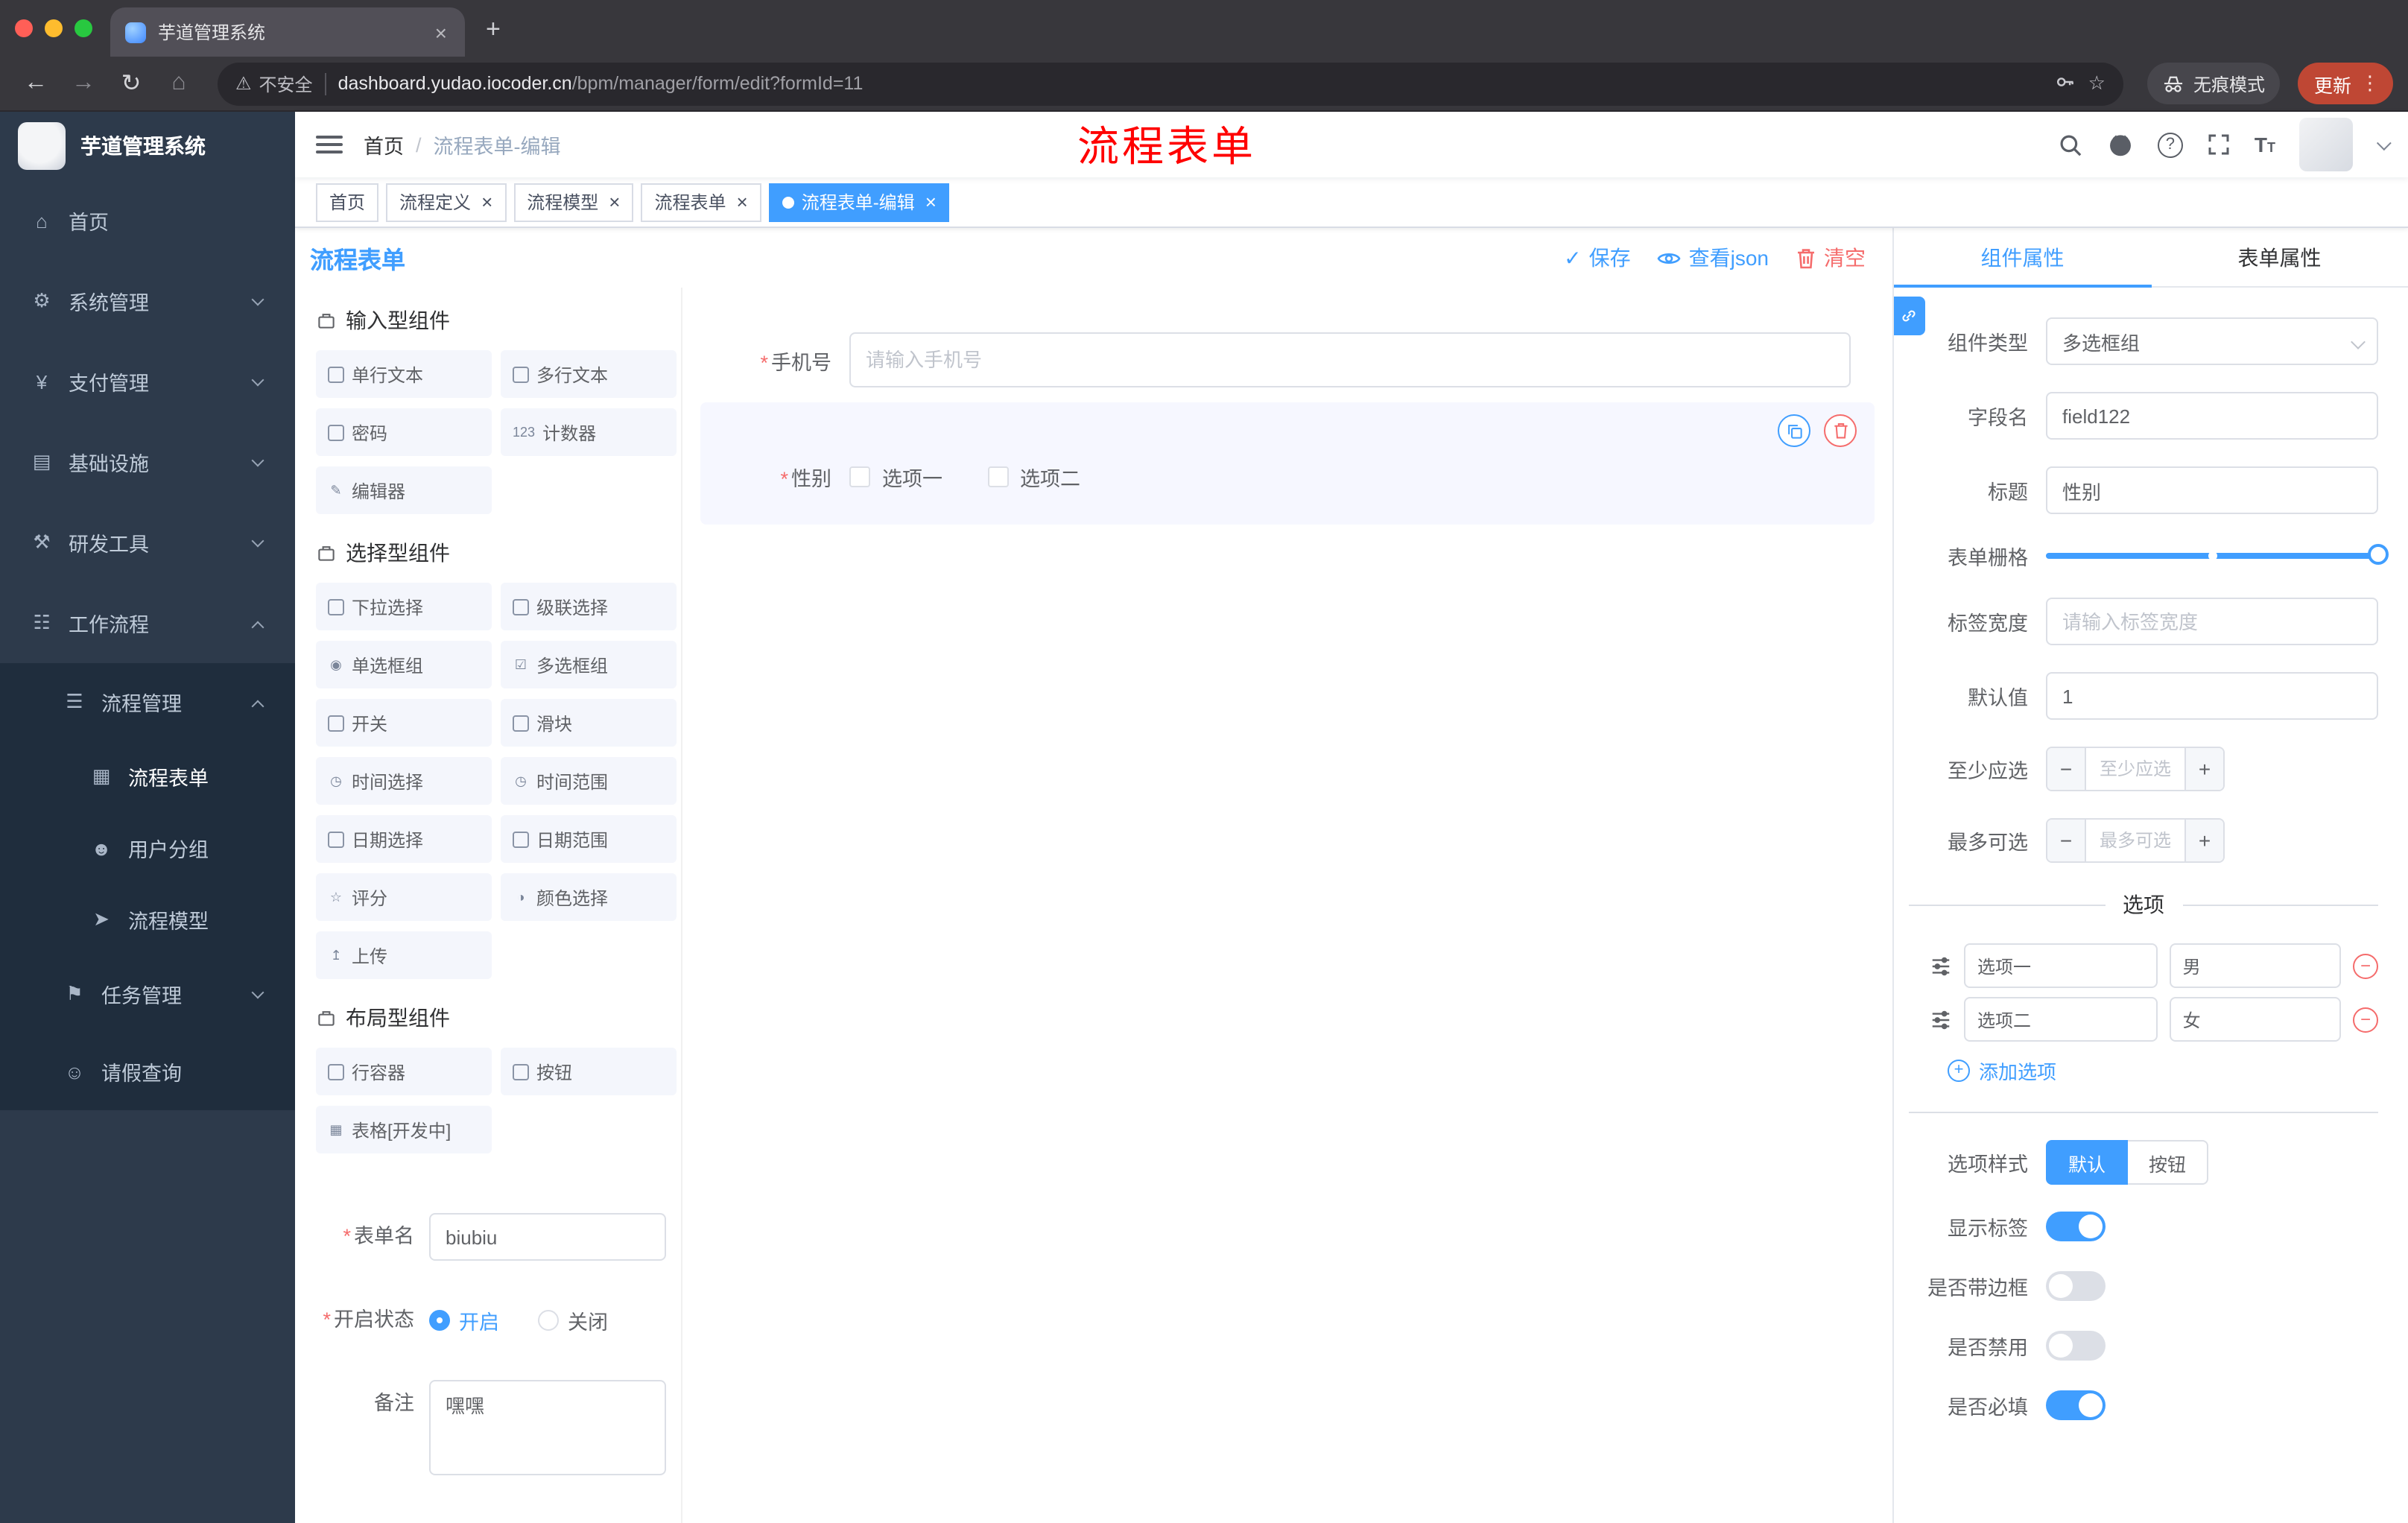  I want to click on close-tab-icon: ×, so click(441, 32).